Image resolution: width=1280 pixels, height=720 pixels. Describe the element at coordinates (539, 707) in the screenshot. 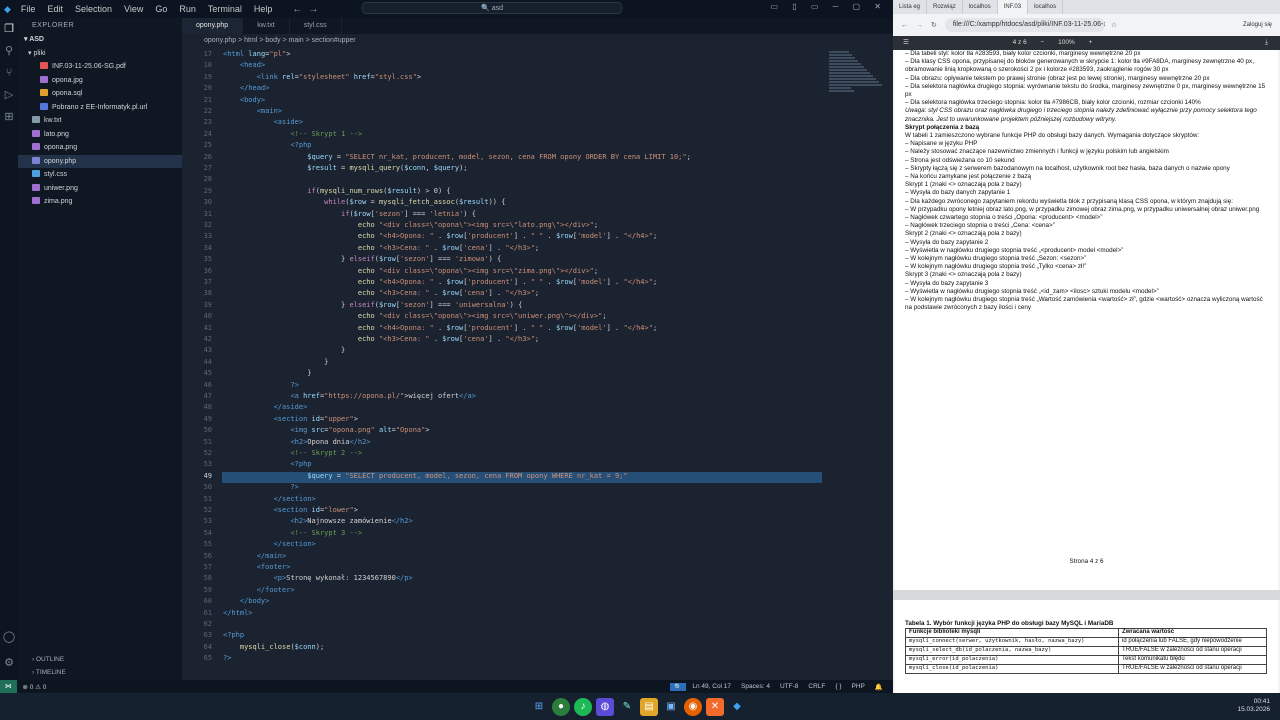

I see `start-icon: ⊞` at that location.